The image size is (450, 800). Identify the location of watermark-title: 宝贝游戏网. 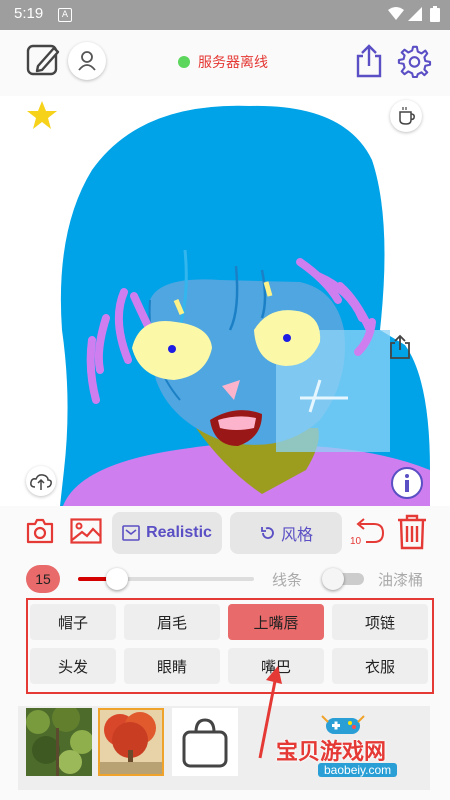
(331, 752).